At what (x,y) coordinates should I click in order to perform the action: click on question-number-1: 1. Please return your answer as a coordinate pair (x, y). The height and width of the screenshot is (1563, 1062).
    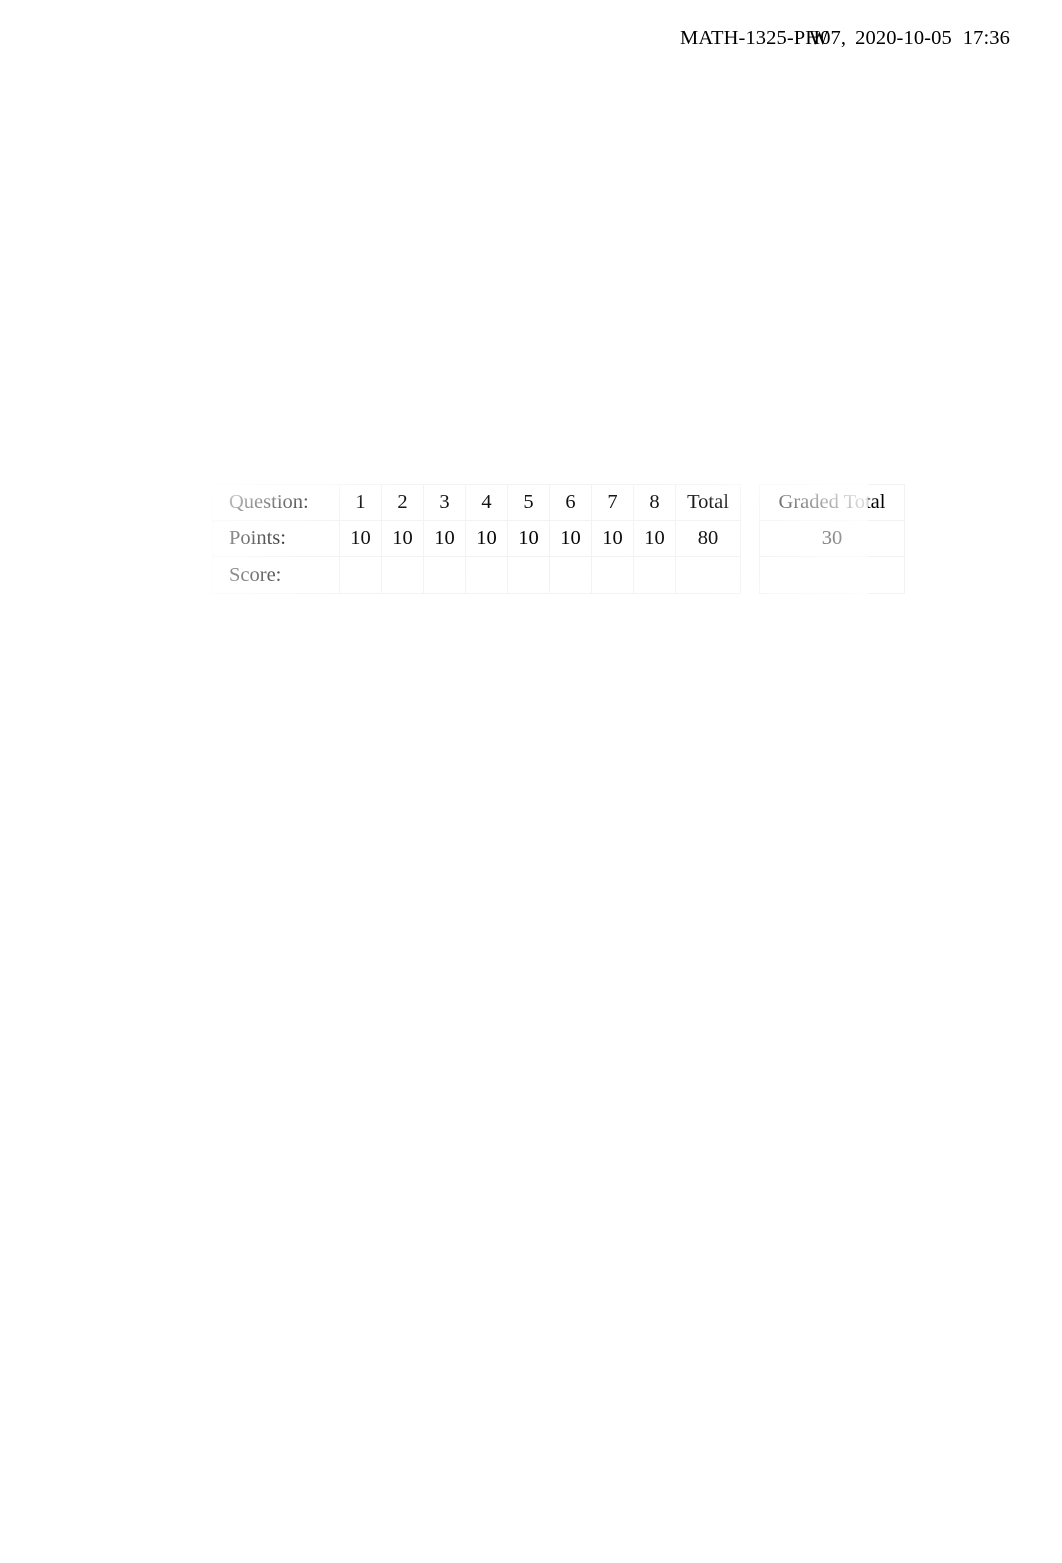
    Looking at the image, I should click on (360, 502).